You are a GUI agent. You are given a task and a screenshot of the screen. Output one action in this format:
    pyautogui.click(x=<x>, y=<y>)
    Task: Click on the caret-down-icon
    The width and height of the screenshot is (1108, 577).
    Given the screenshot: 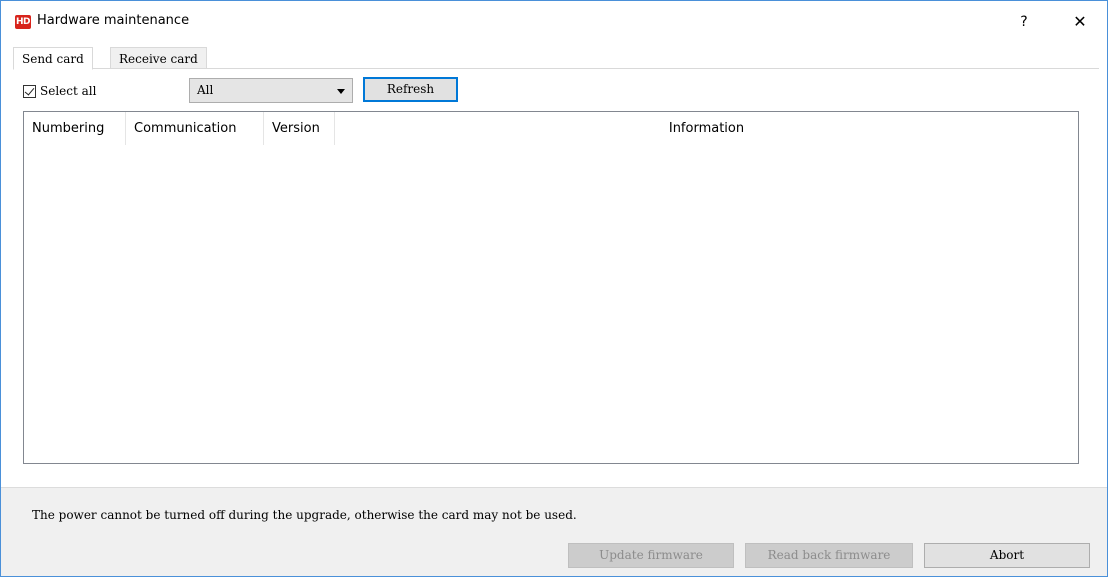 What is the action you would take?
    pyautogui.click(x=341, y=91)
    